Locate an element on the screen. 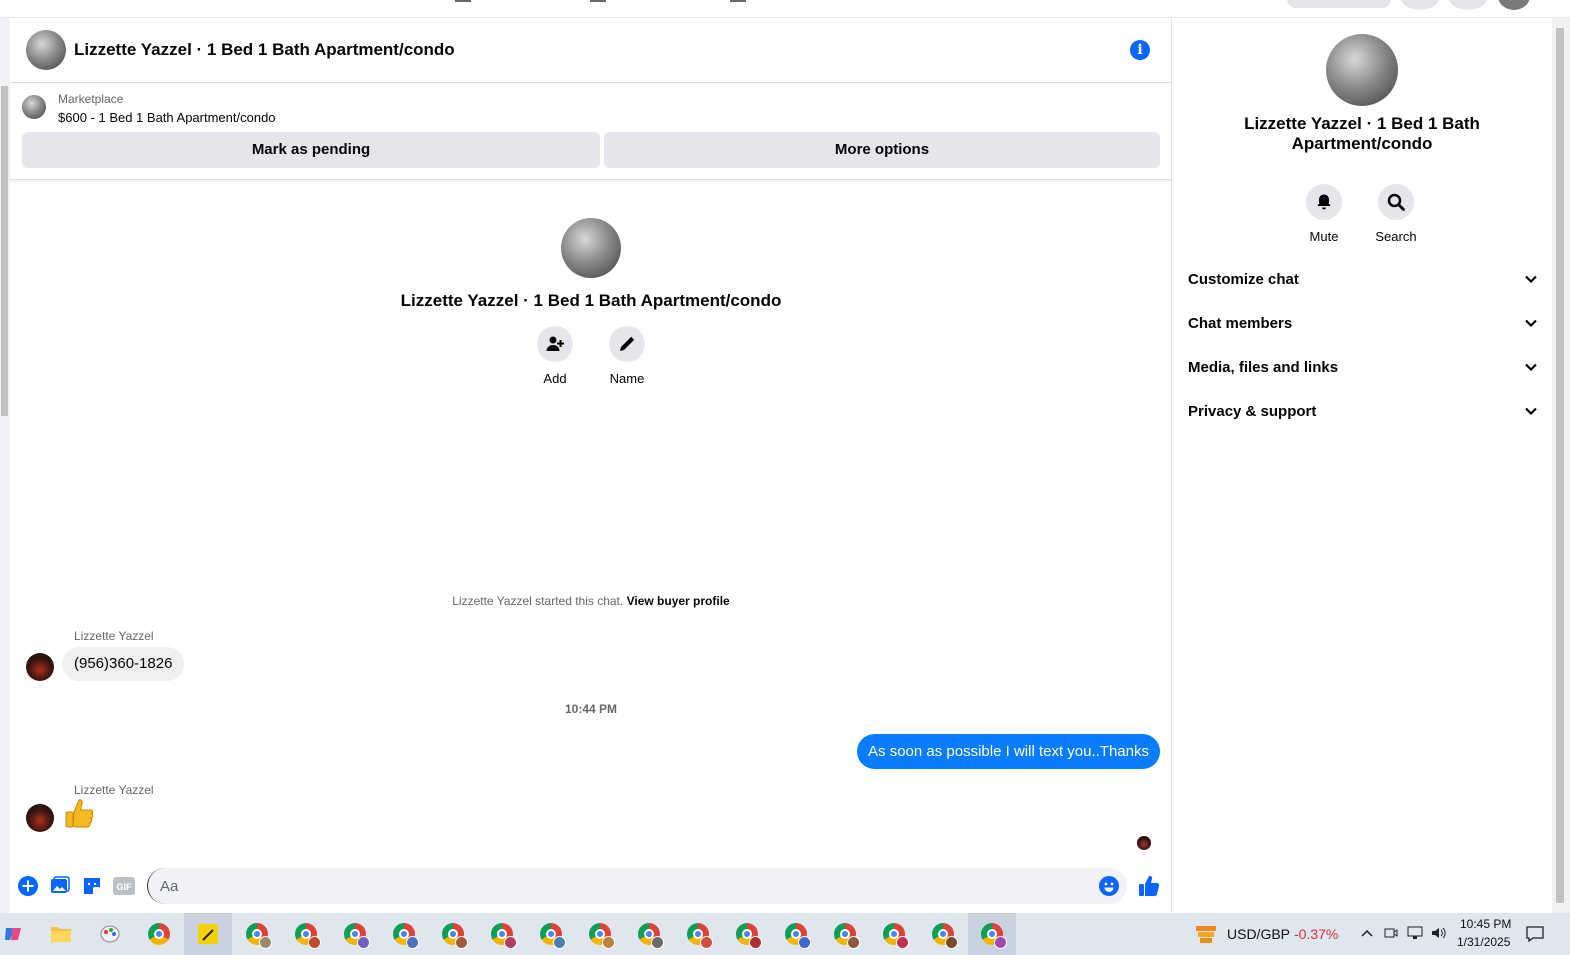 The height and width of the screenshot is (955, 1570). thumbs-up-emoji-icon is located at coordinates (79, 813).